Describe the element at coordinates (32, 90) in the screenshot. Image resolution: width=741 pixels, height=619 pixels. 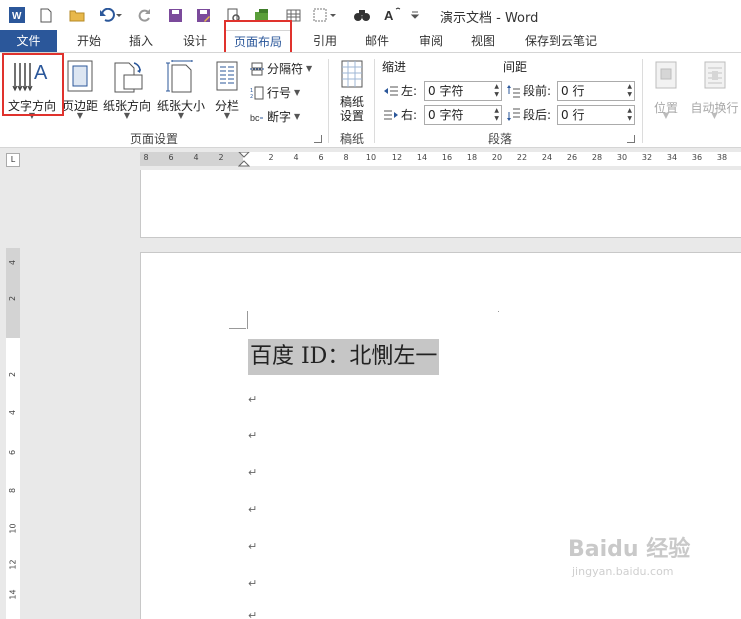
I see `text-direction-button: A 文字方向 ▼` at that location.